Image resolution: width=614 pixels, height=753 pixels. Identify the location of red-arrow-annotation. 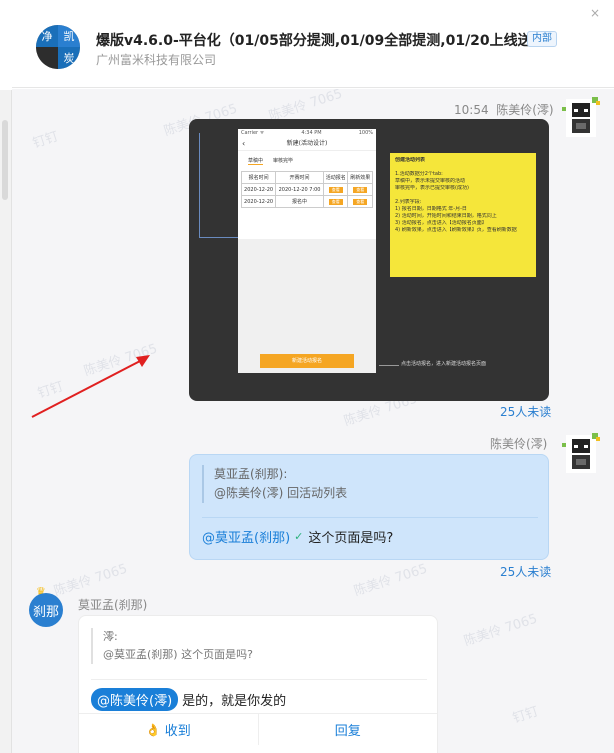
(90, 386).